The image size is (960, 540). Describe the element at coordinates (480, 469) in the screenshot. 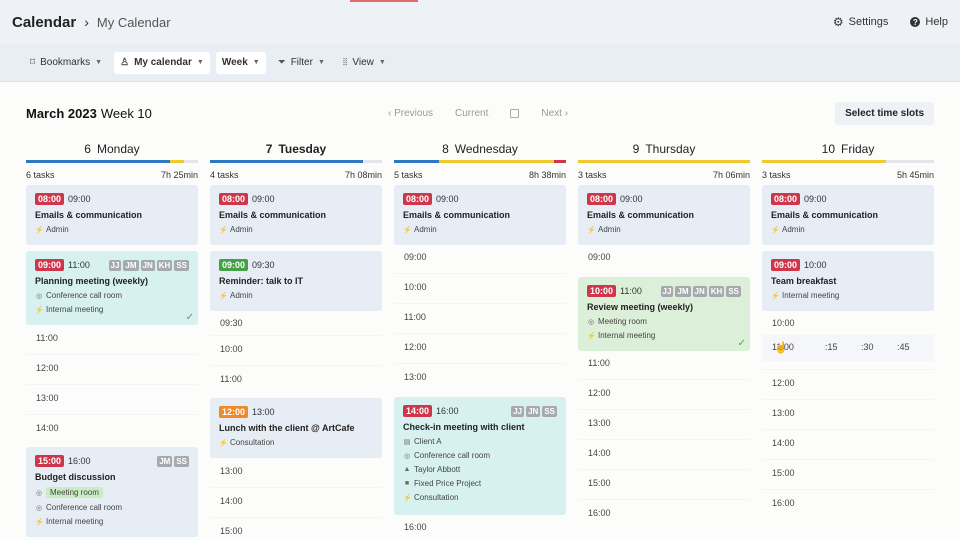

I see `event-detail: ▲ Taylor Abbott` at that location.